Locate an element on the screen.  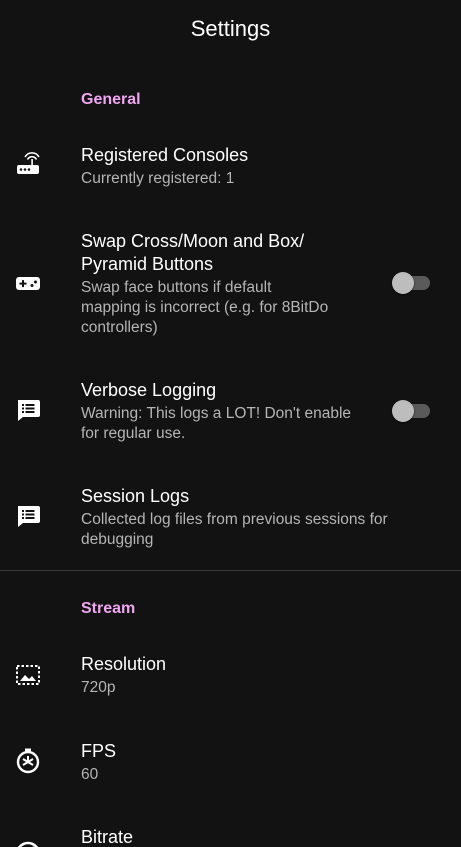
swap-buttons-toggle is located at coordinates (411, 282).